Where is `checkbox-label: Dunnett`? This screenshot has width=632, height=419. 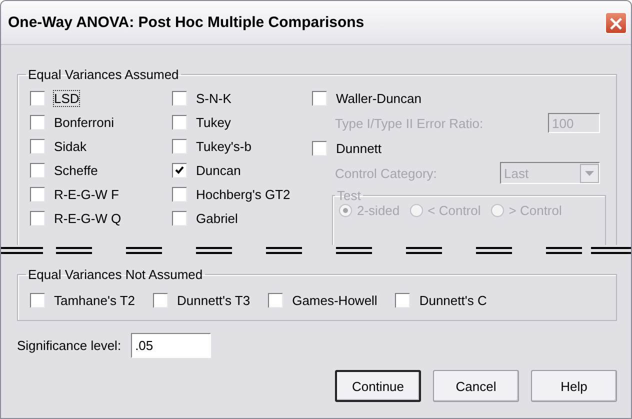
checkbox-label: Dunnett is located at coordinates (359, 148).